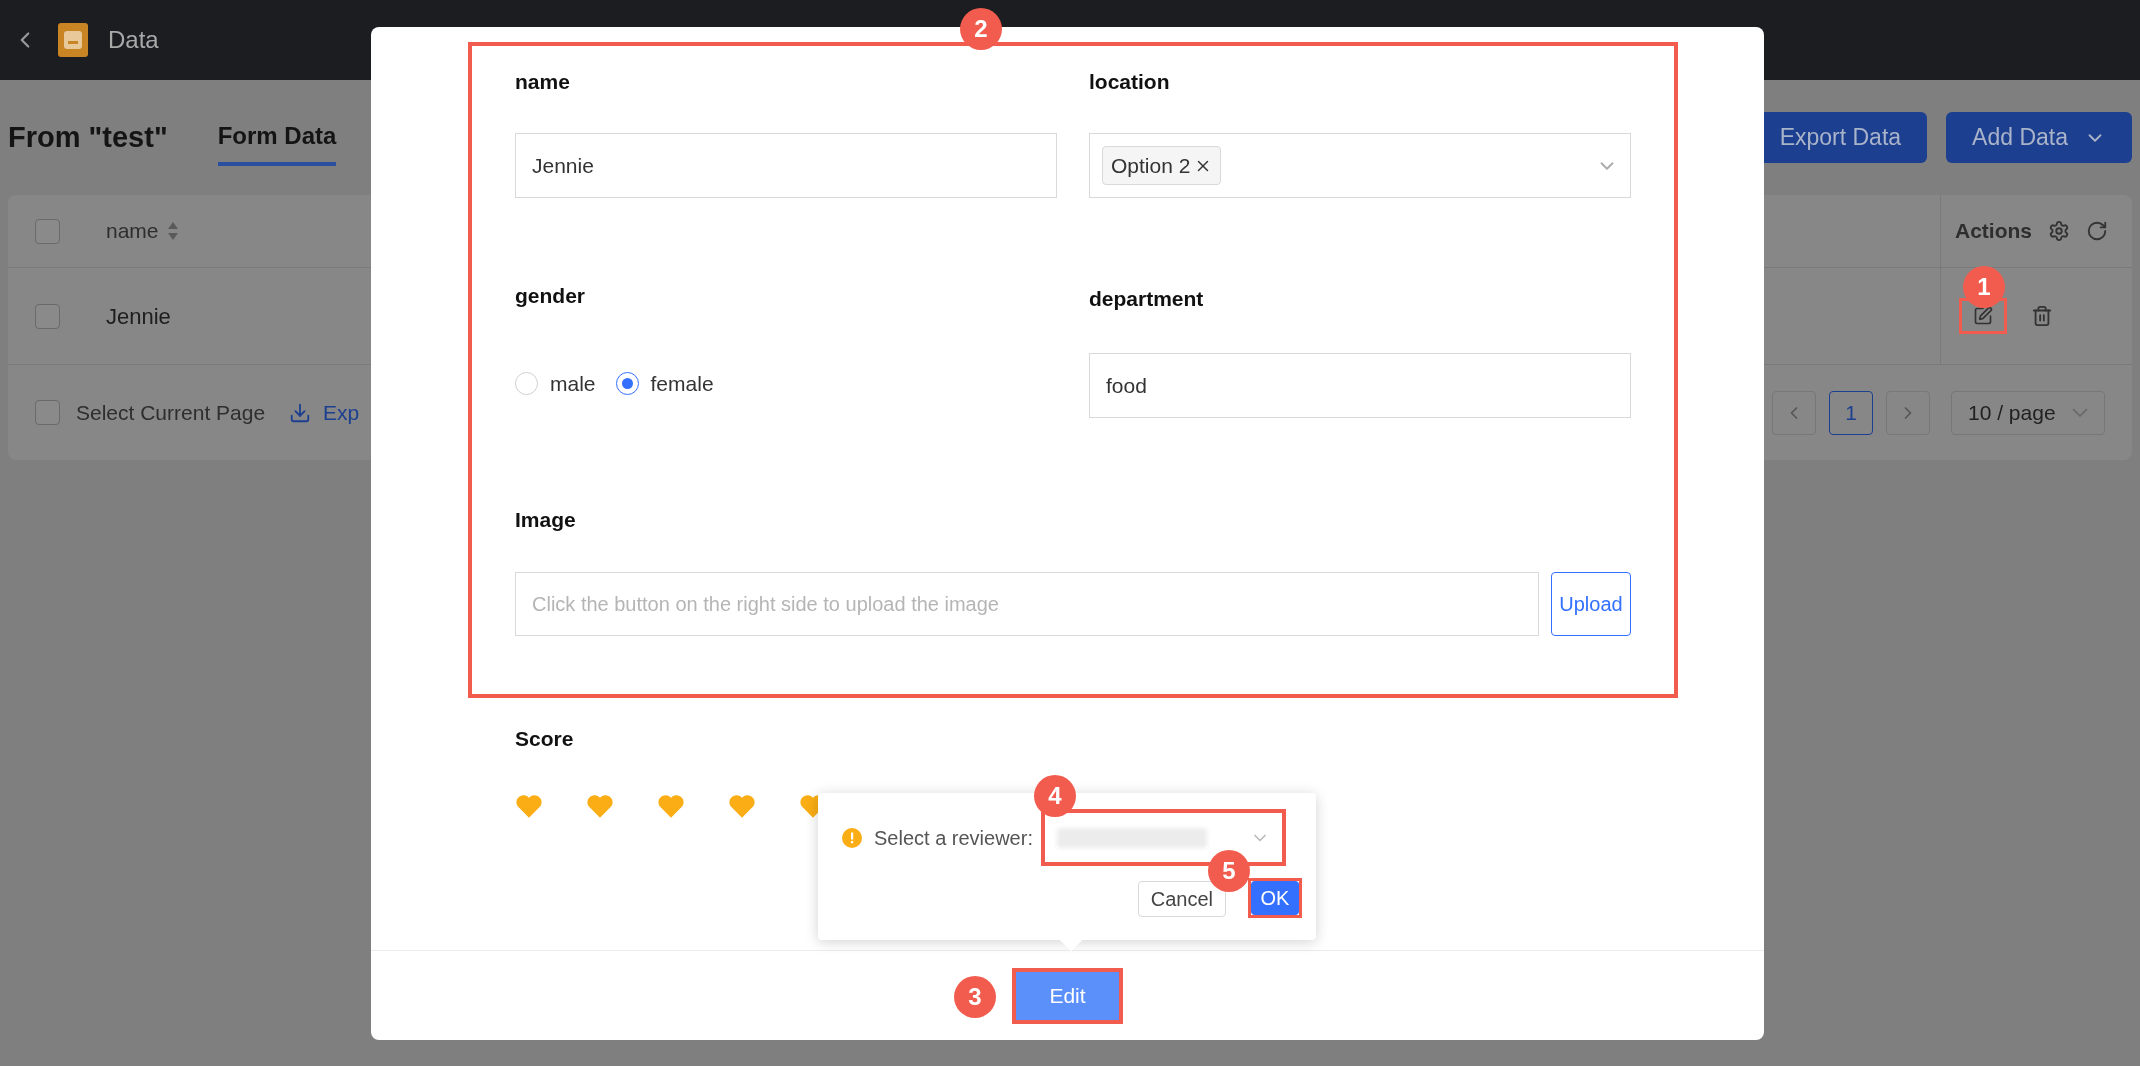 The height and width of the screenshot is (1066, 2140). What do you see at coordinates (138, 316) in the screenshot?
I see `table-cell-text: Jennie` at bounding box center [138, 316].